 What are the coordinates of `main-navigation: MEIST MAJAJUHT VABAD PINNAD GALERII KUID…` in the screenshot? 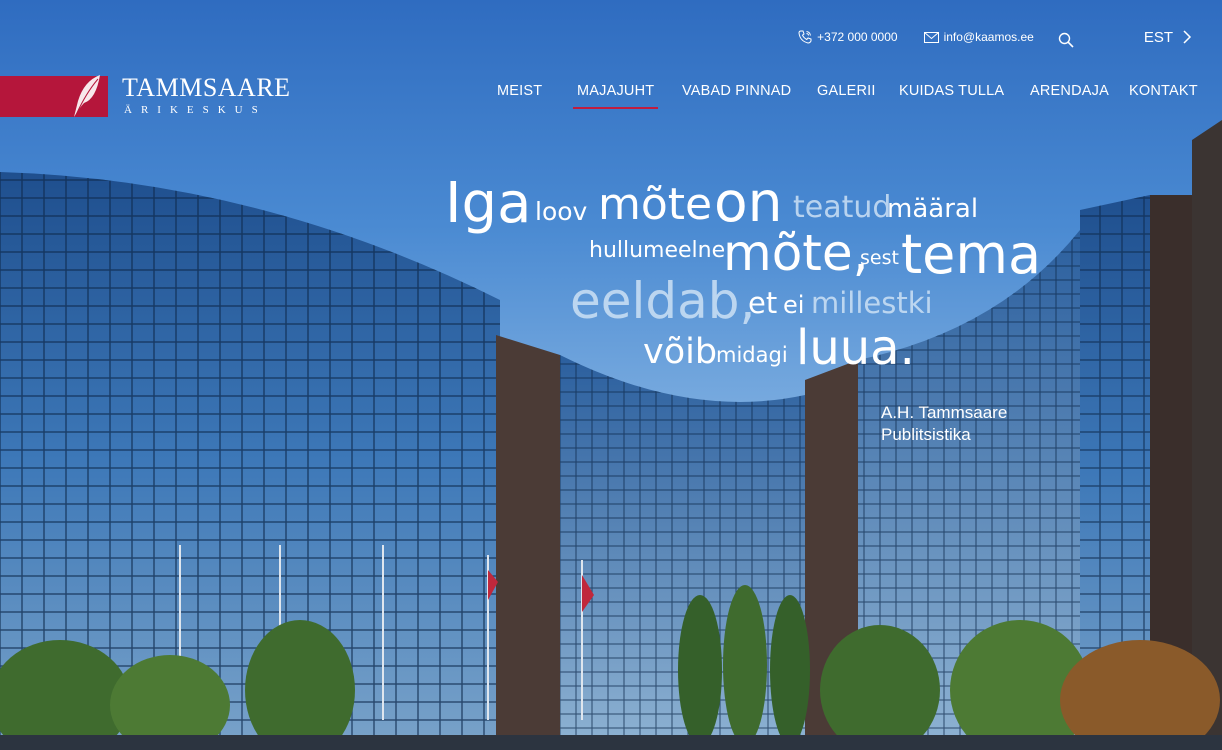 It's located at (611, 98).